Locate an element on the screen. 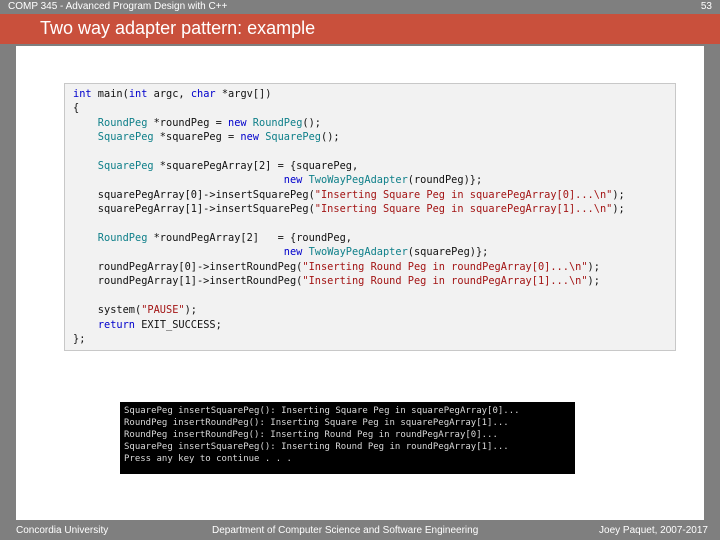 Image resolution: width=720 pixels, height=540 pixels. code-token: { is located at coordinates (76, 108).